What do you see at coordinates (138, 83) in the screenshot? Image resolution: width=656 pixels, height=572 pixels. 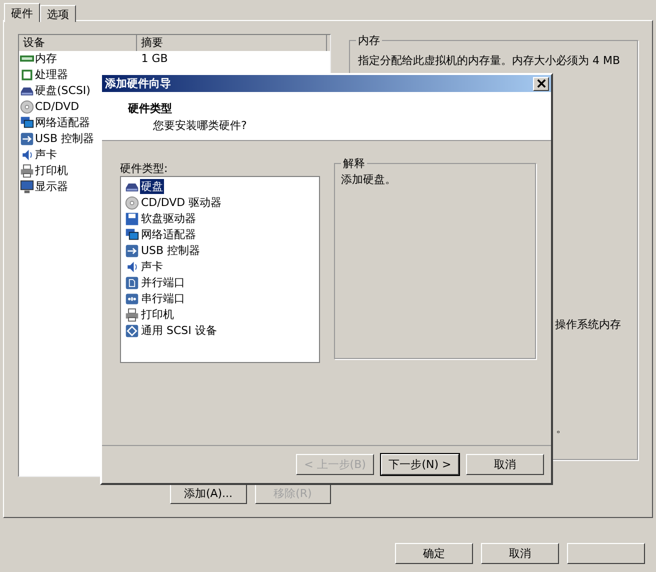 I see `dialog-title: 添加硬件向导` at bounding box center [138, 83].